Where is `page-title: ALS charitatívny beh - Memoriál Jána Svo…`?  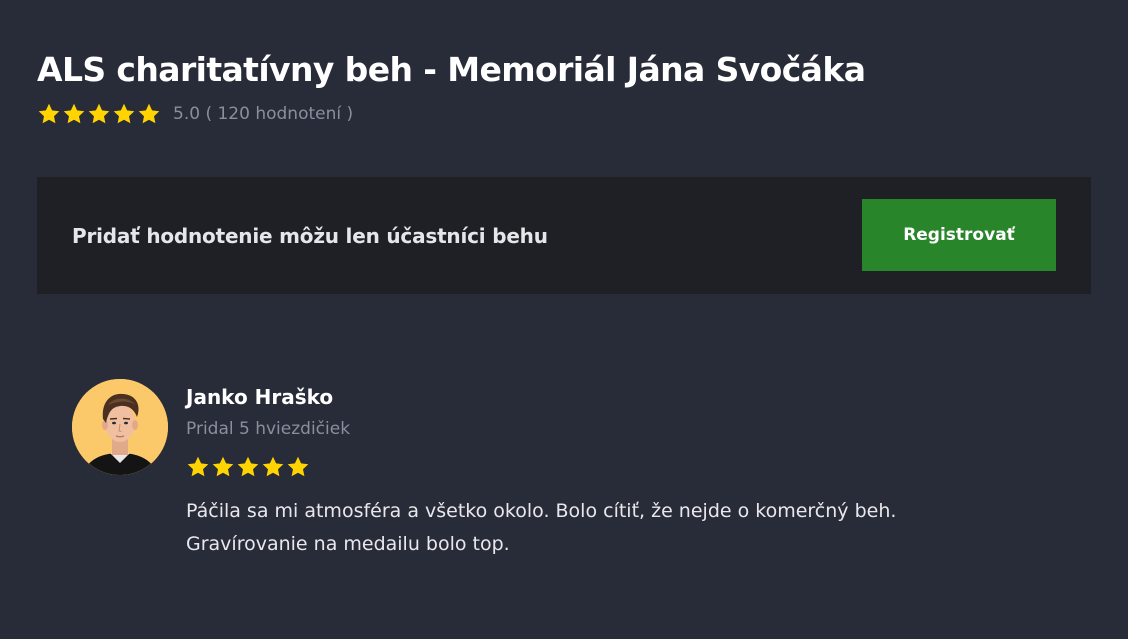
page-title: ALS charitatívny beh - Memoriál Jána Svo… is located at coordinates (451, 69).